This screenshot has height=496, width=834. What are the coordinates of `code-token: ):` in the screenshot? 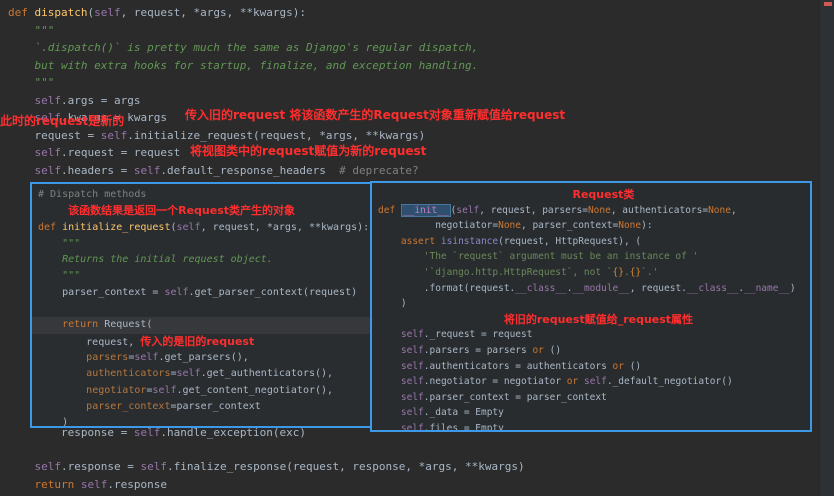 It's located at (647, 226).